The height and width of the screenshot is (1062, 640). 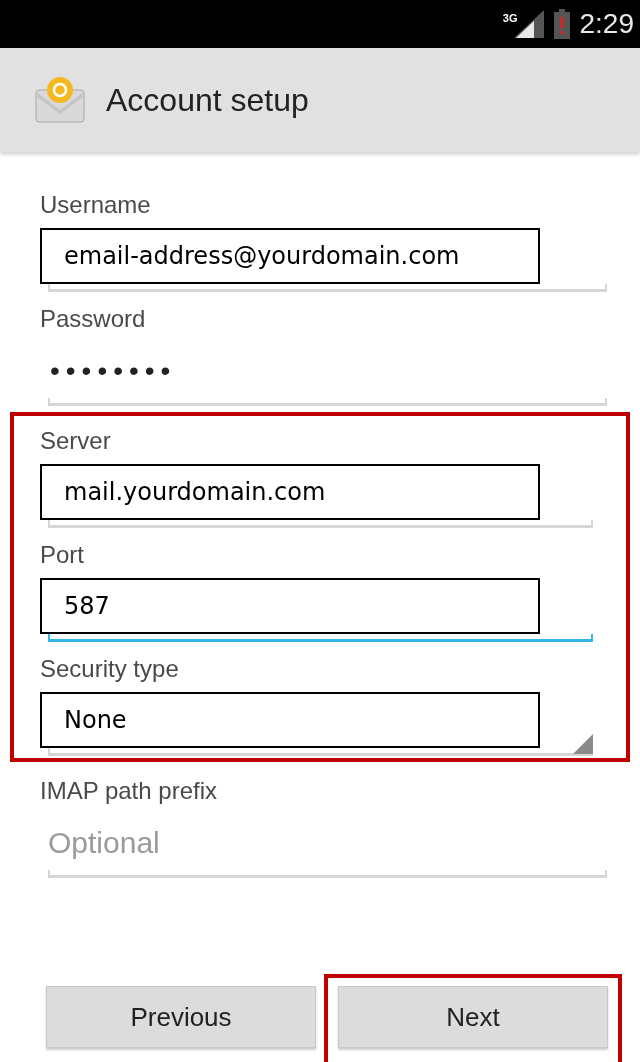 I want to click on input-field: 587, so click(x=290, y=606).